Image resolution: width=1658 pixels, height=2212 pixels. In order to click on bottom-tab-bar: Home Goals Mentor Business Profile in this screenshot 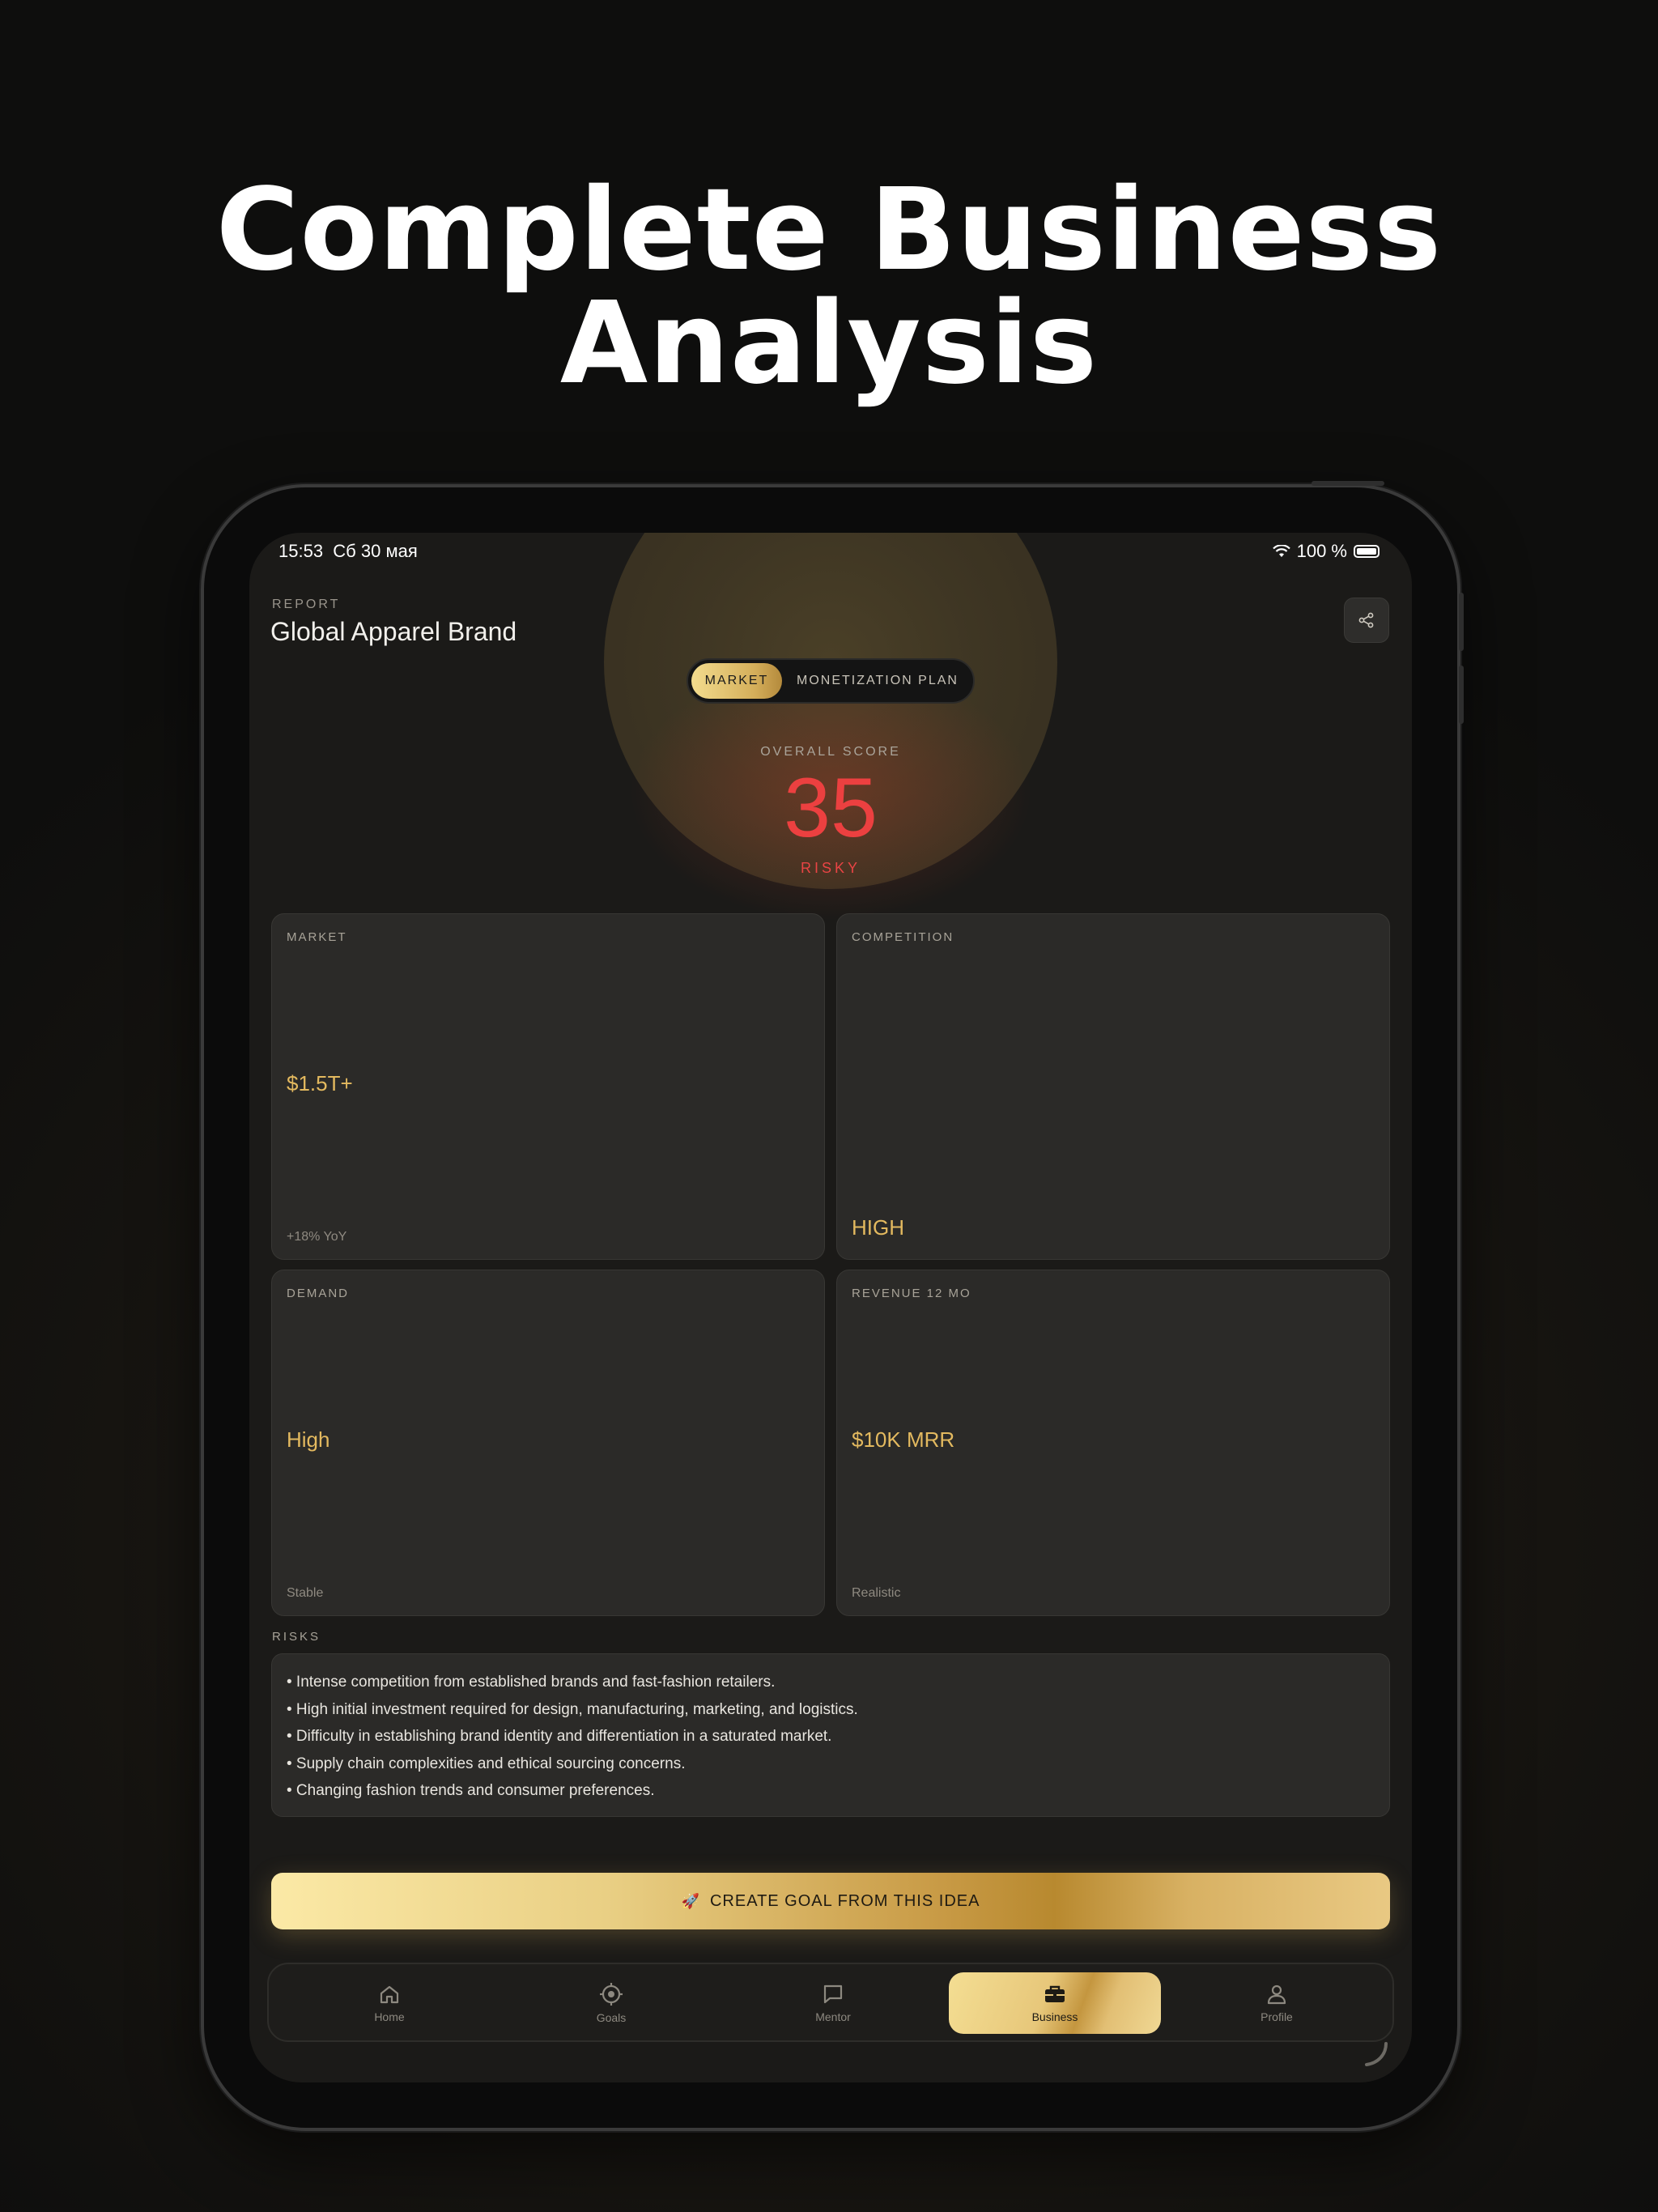, I will do `click(830, 2003)`.